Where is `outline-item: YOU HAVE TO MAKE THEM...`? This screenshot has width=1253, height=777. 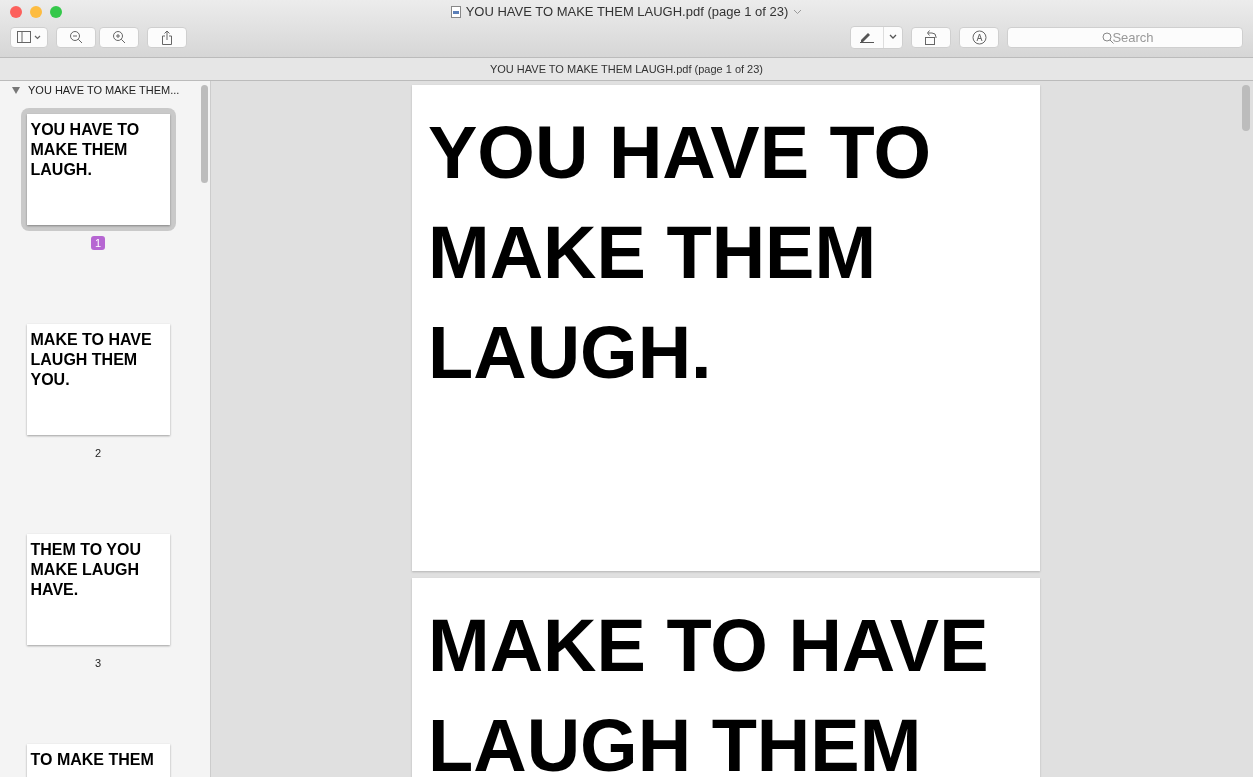 outline-item: YOU HAVE TO MAKE THEM... is located at coordinates (96, 88).